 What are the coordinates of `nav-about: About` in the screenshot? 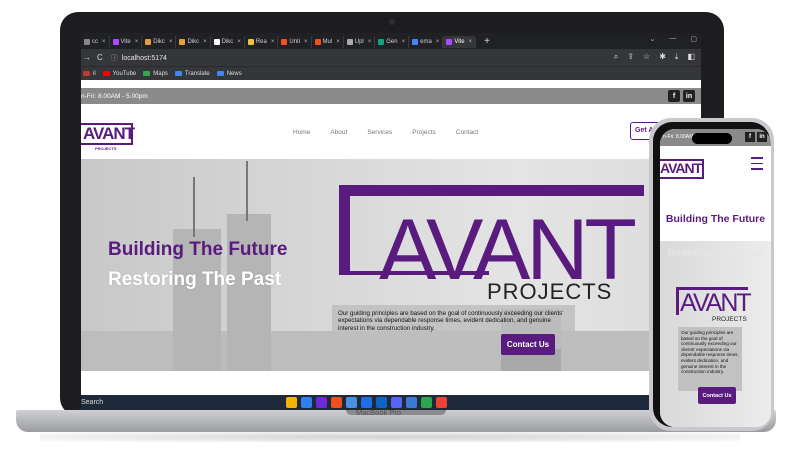 It's located at (338, 132).